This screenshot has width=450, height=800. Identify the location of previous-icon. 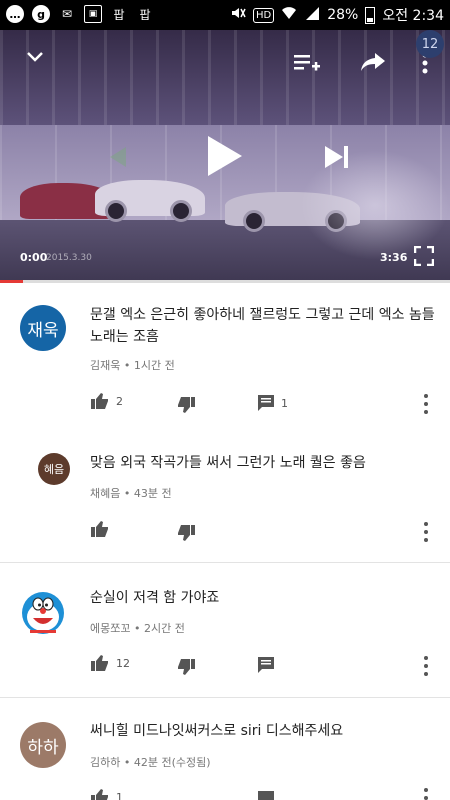
(118, 157).